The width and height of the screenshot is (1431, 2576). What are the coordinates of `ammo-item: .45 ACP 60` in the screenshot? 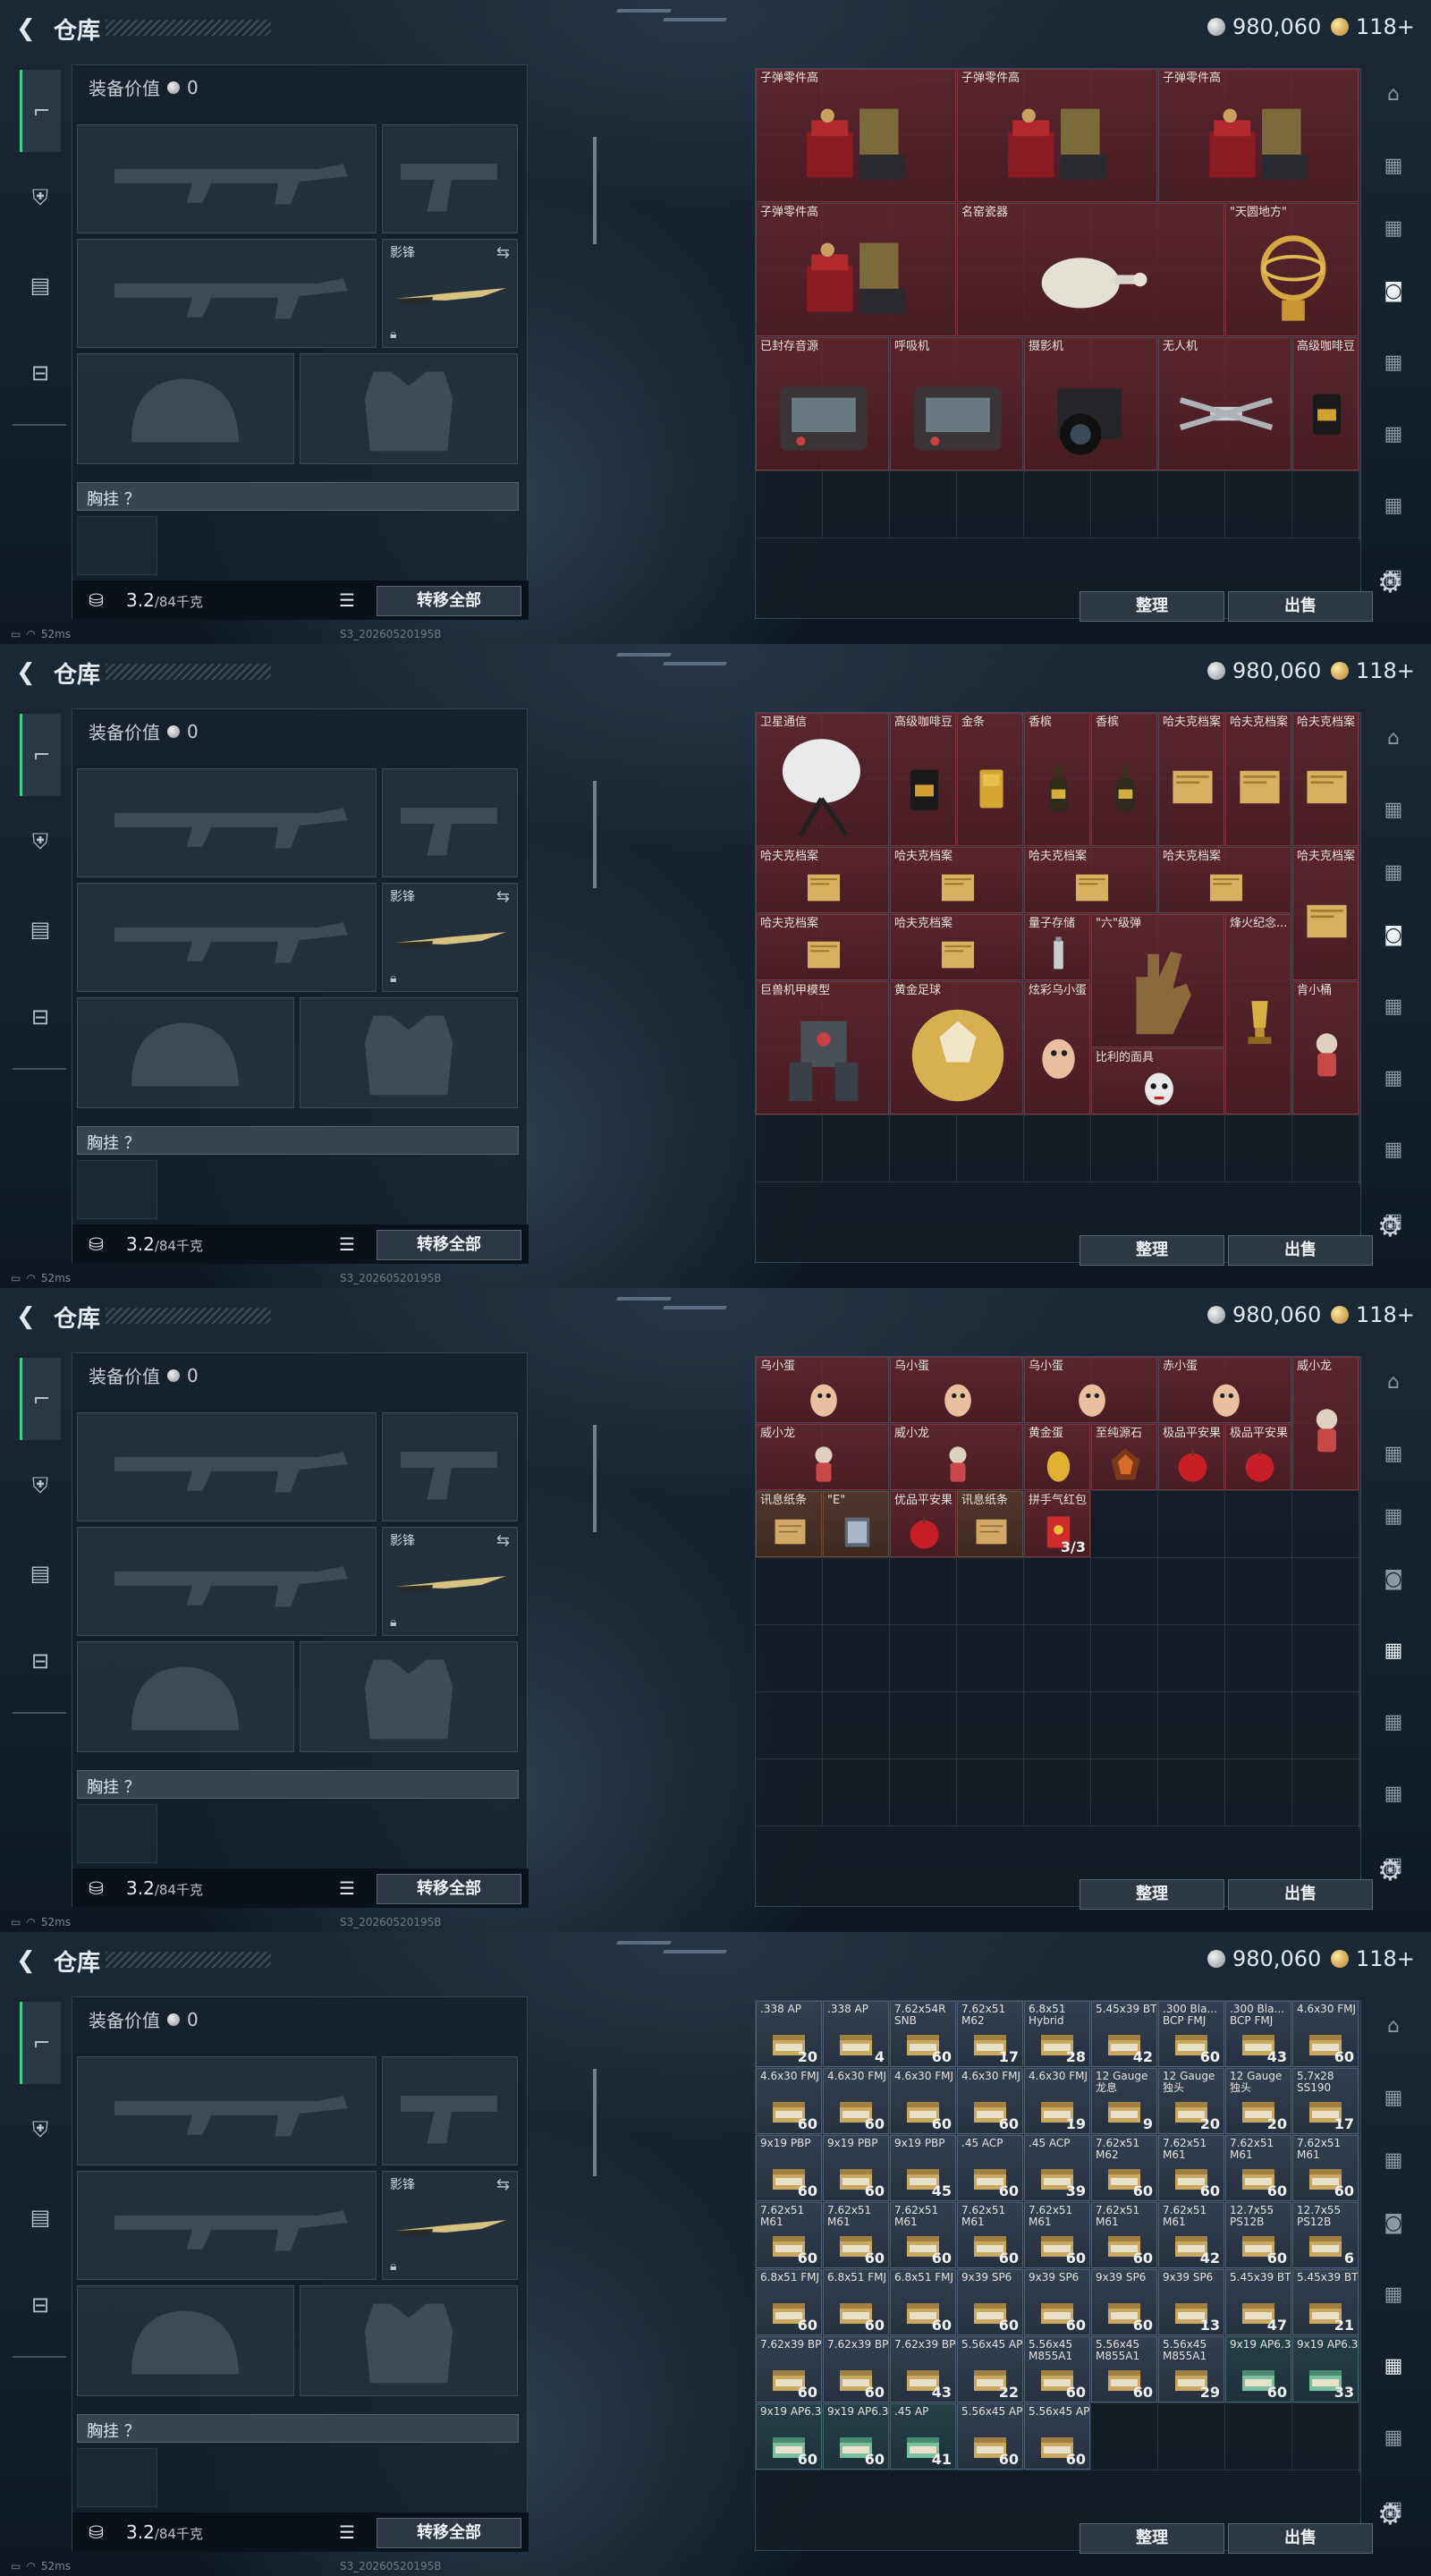 It's located at (990, 2168).